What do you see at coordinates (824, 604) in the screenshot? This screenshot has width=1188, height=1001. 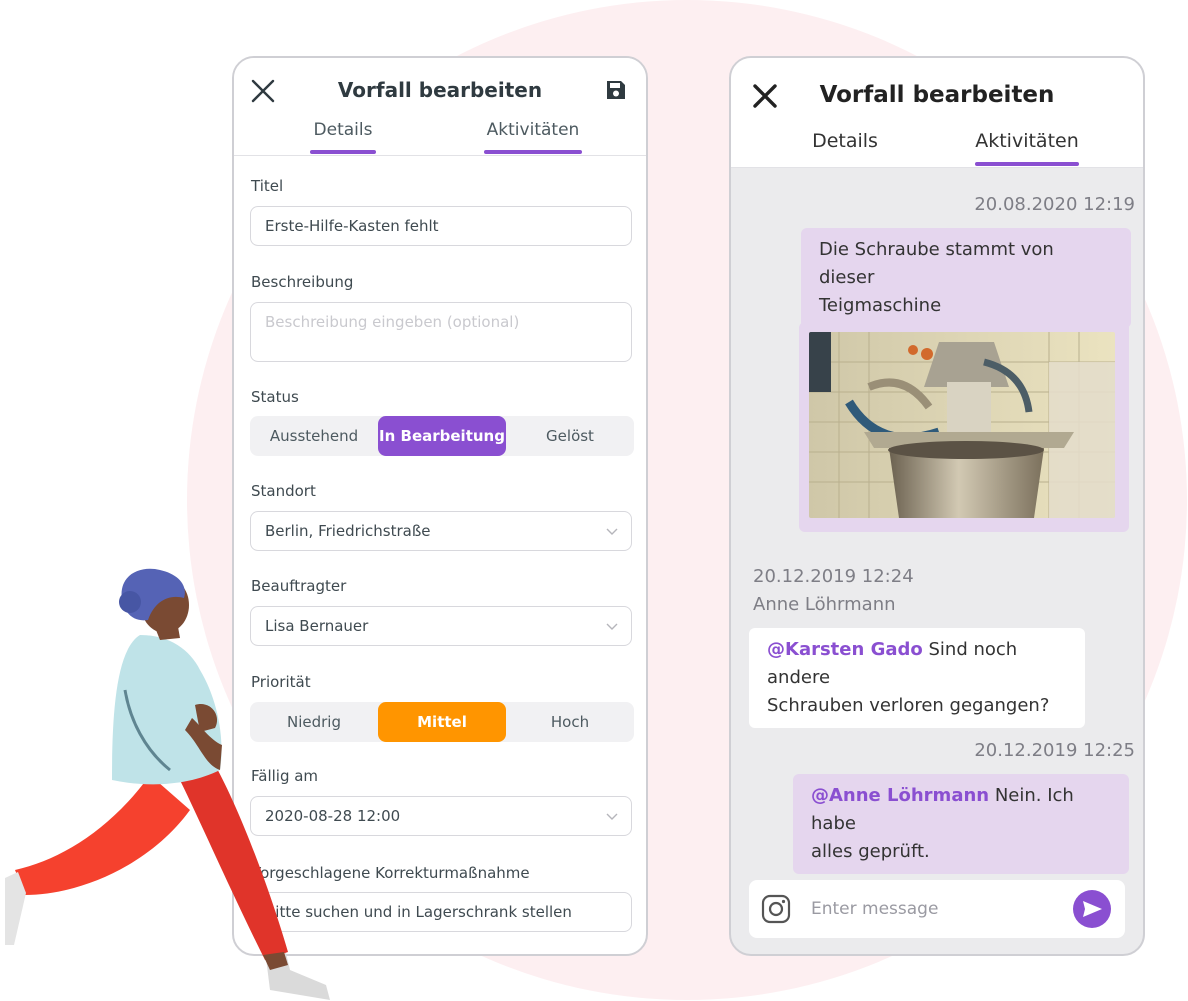 I see `message-author: Anne Löhrmann` at bounding box center [824, 604].